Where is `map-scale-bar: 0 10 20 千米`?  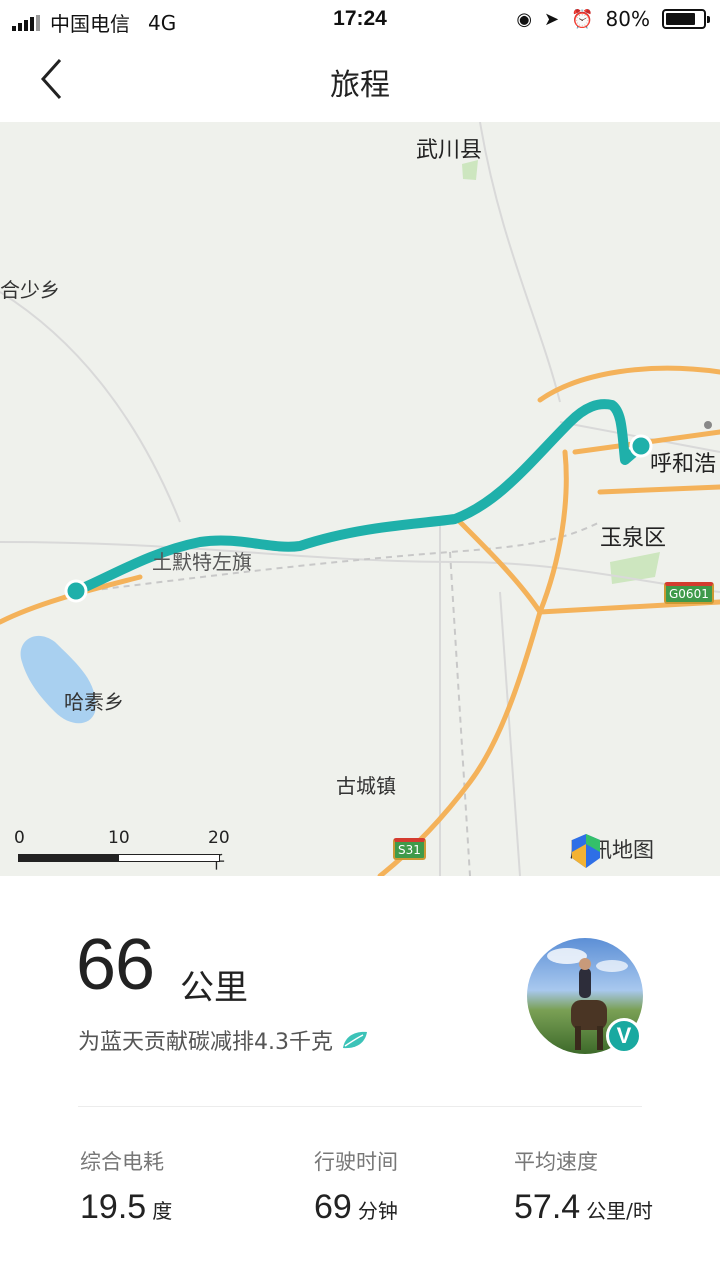
map-scale-bar: 0 10 20 千米 is located at coordinates (124, 850).